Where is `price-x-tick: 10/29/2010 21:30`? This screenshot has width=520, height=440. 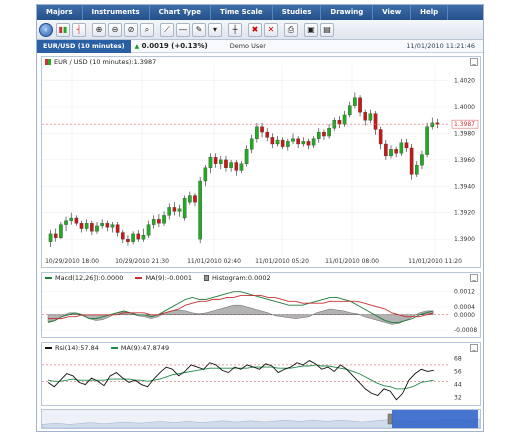 price-x-tick: 10/29/2010 21:30 is located at coordinates (142, 261).